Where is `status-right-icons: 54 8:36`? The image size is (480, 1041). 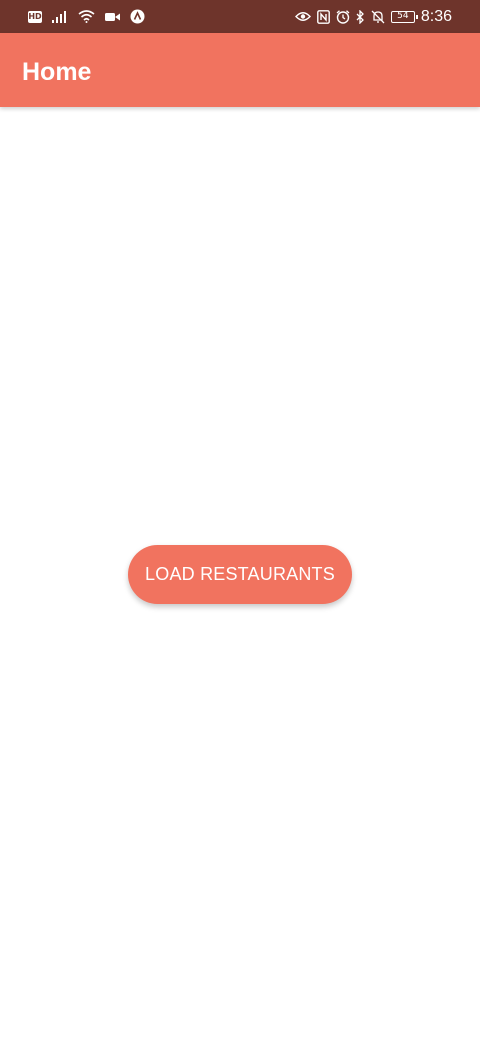
status-right-icons: 54 8:36 is located at coordinates (370, 16).